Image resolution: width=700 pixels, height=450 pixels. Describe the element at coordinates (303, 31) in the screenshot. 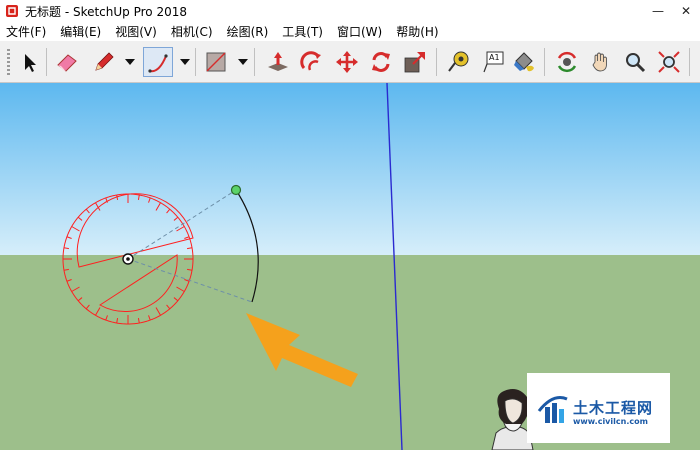

I see `menu-tools: 工具(T)` at that location.